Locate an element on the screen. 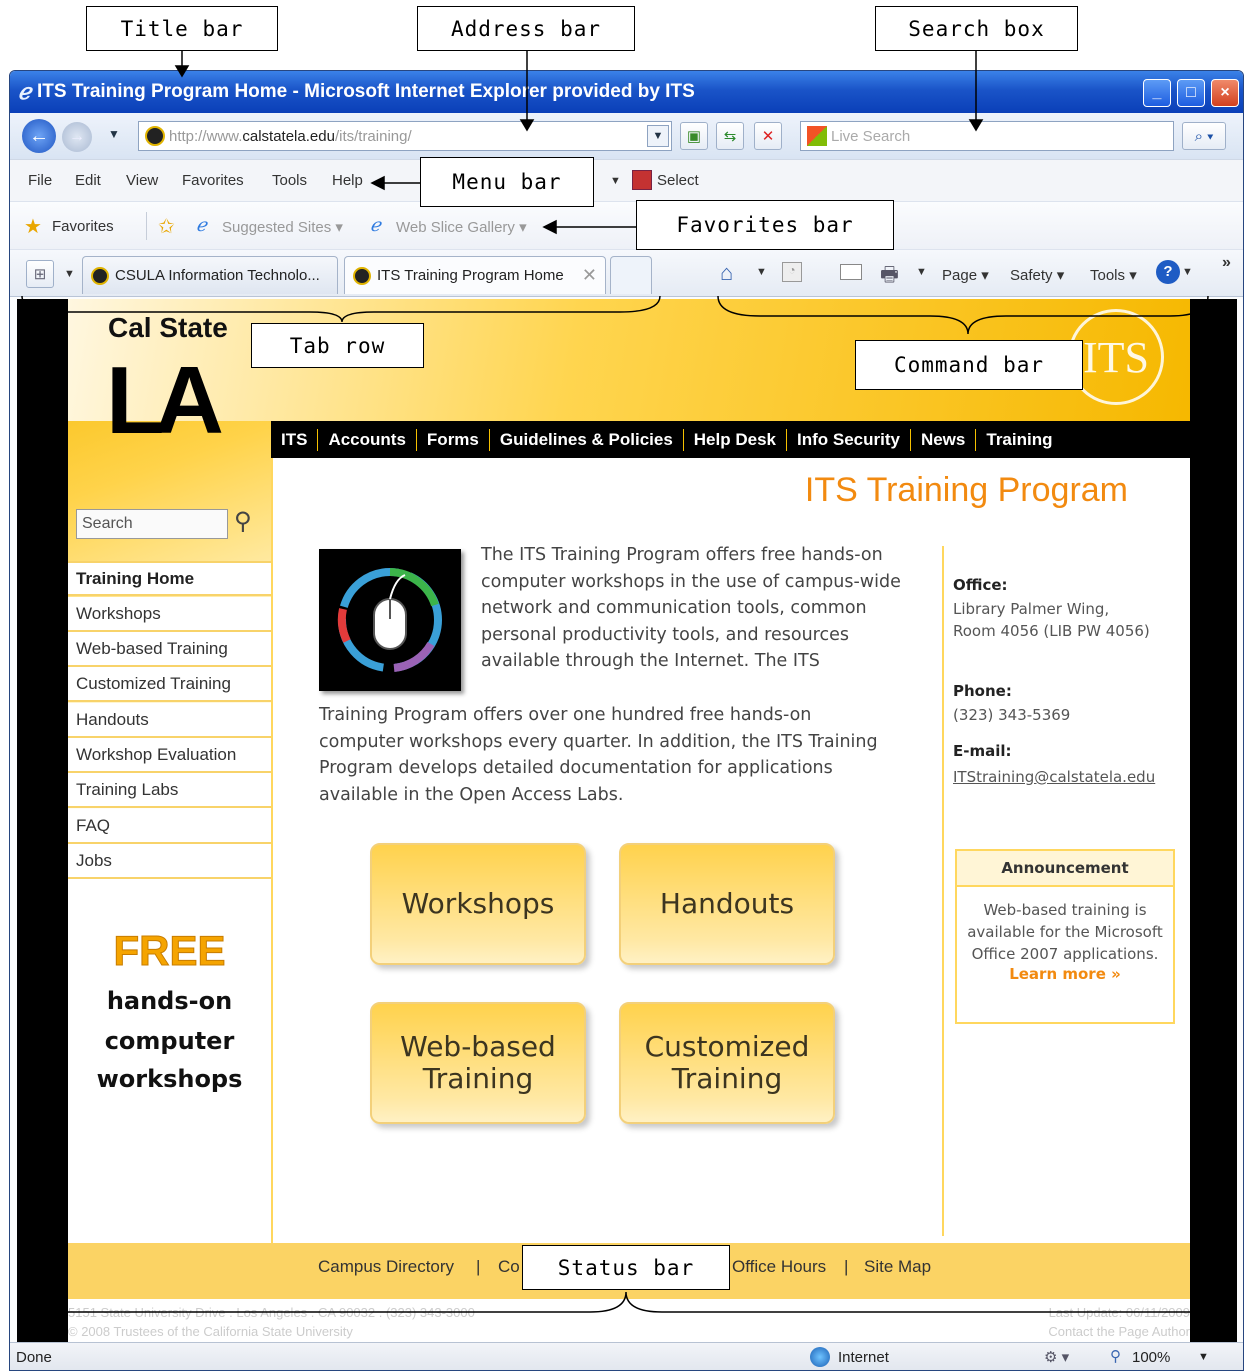 The width and height of the screenshot is (1244, 1371). callout-title-bar: Title bar is located at coordinates (182, 28).